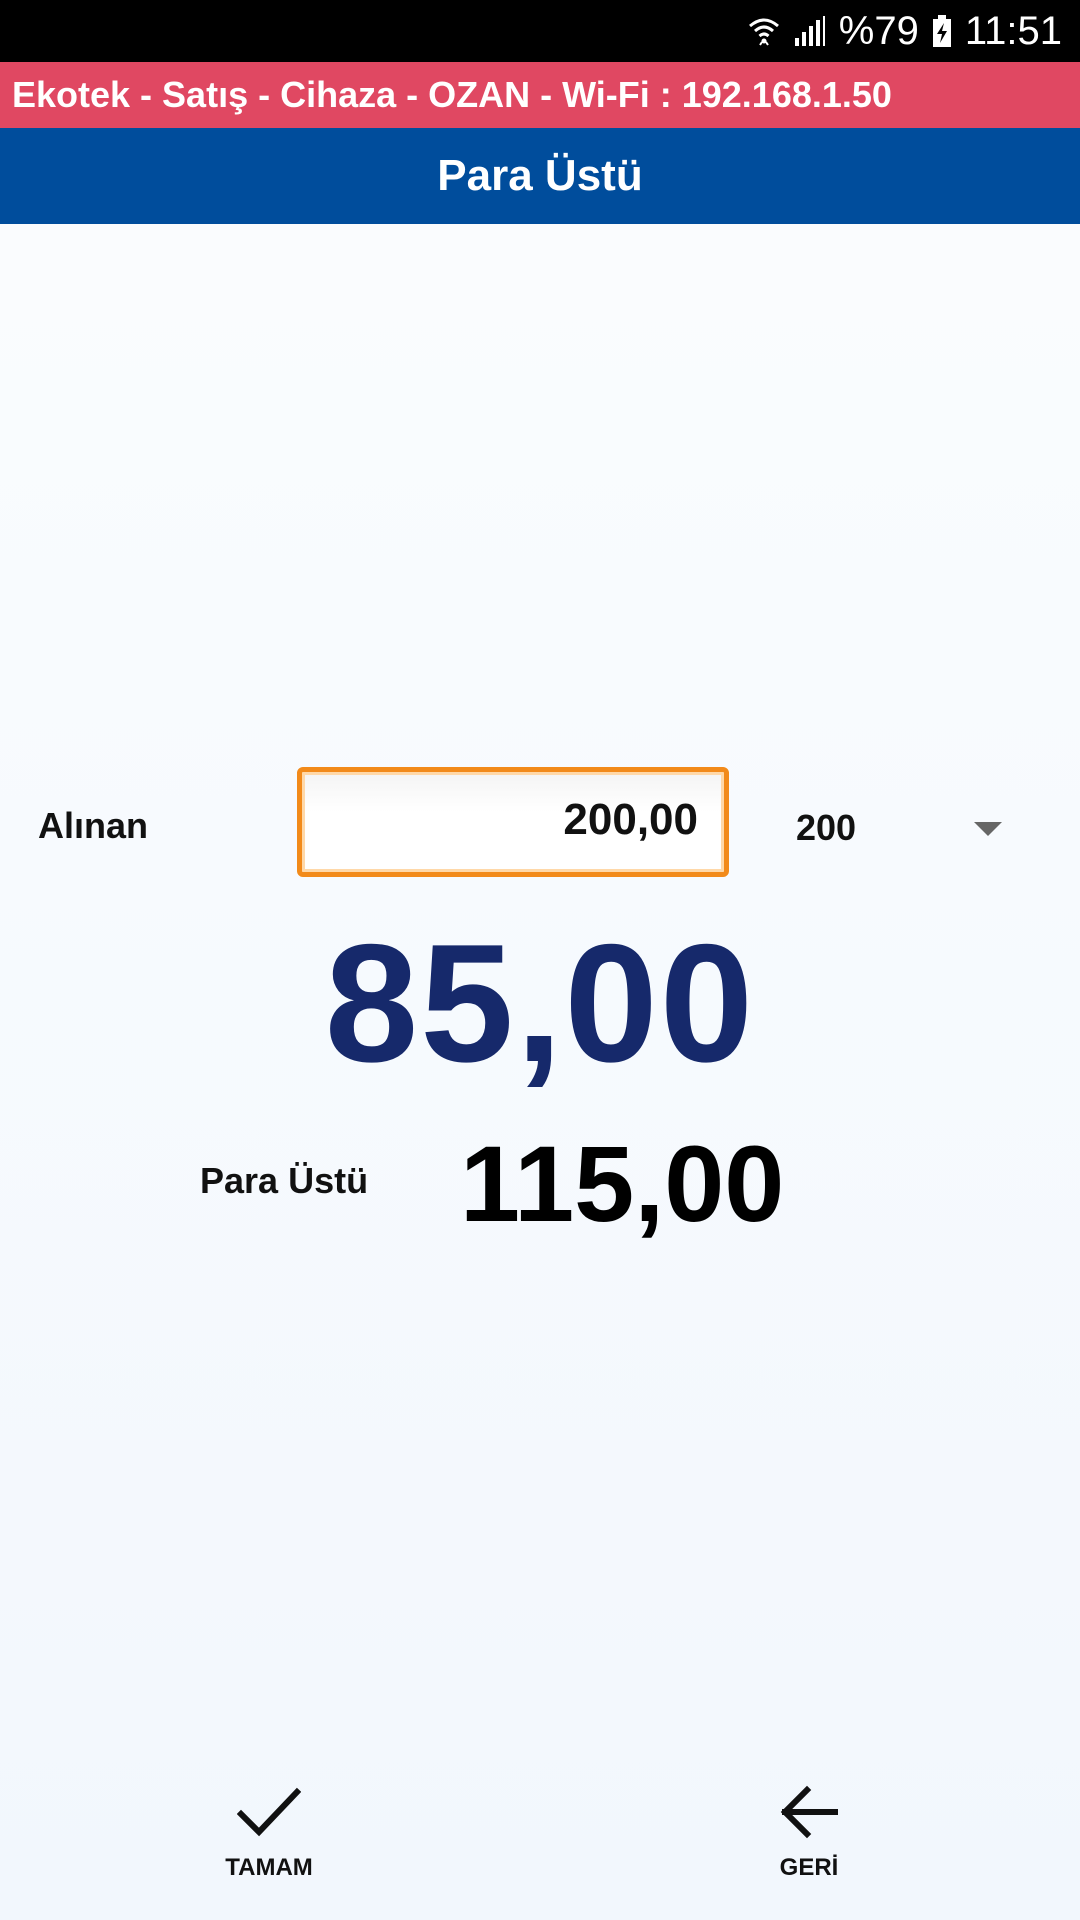 The image size is (1080, 1920). What do you see at coordinates (905, 828) in the screenshot?
I see `denomination-dropdown: 200` at bounding box center [905, 828].